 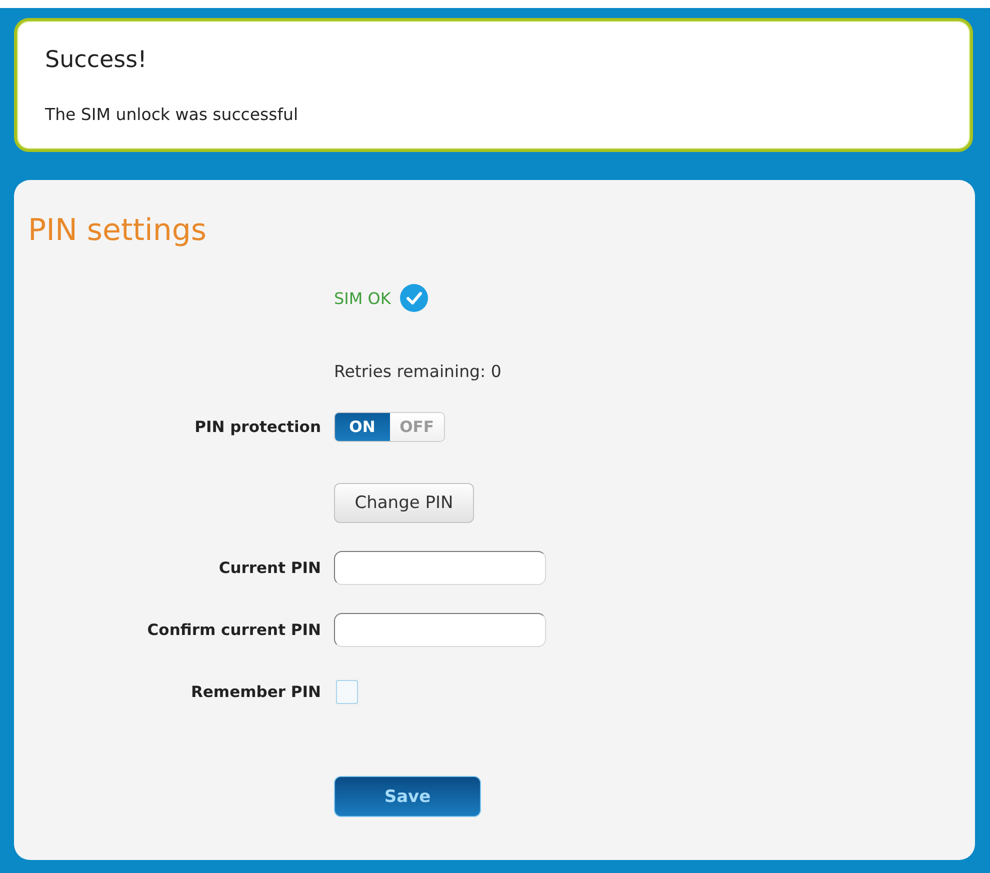 I want to click on check-circle-icon, so click(x=414, y=298).